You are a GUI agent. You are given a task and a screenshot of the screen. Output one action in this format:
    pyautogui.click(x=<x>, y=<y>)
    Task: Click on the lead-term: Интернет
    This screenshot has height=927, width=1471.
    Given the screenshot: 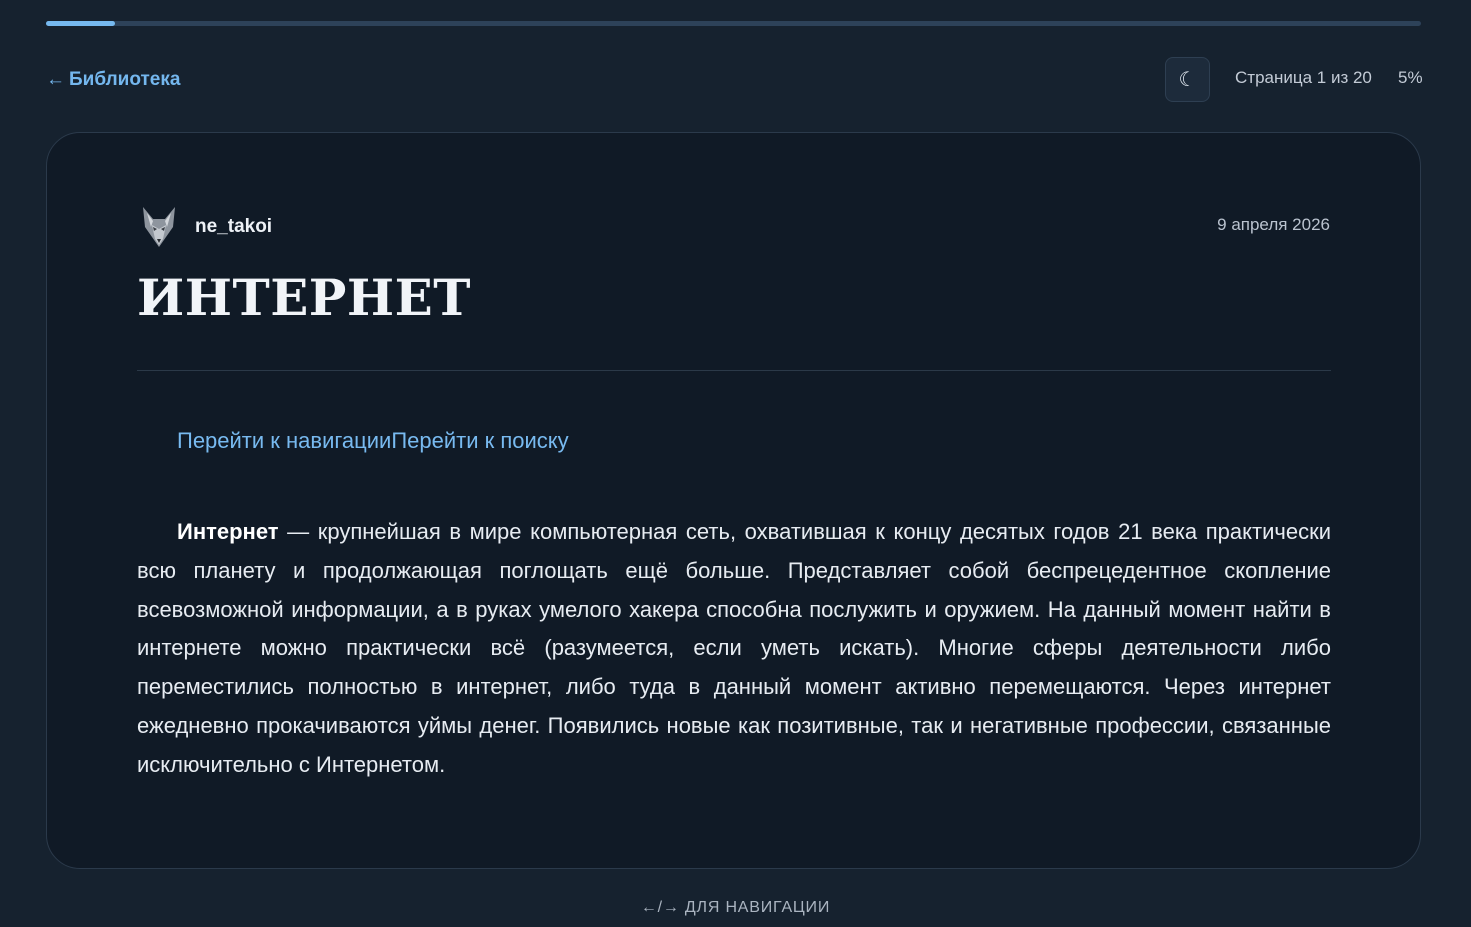 What is the action you would take?
    pyautogui.click(x=228, y=531)
    